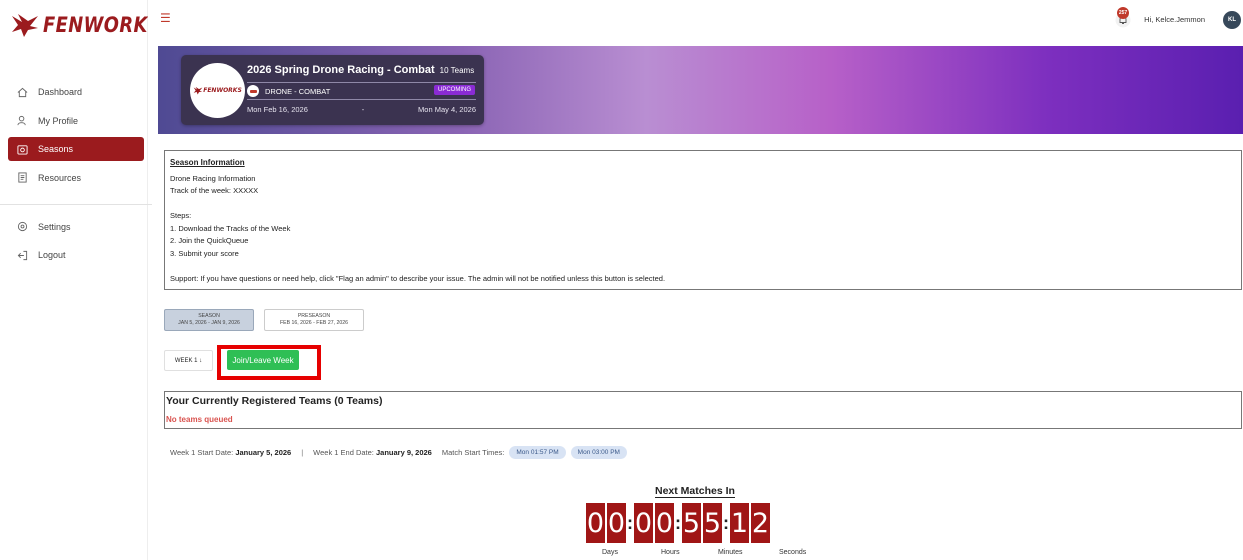  I want to click on sidebar-item-dashboard: Dashboard, so click(76, 92).